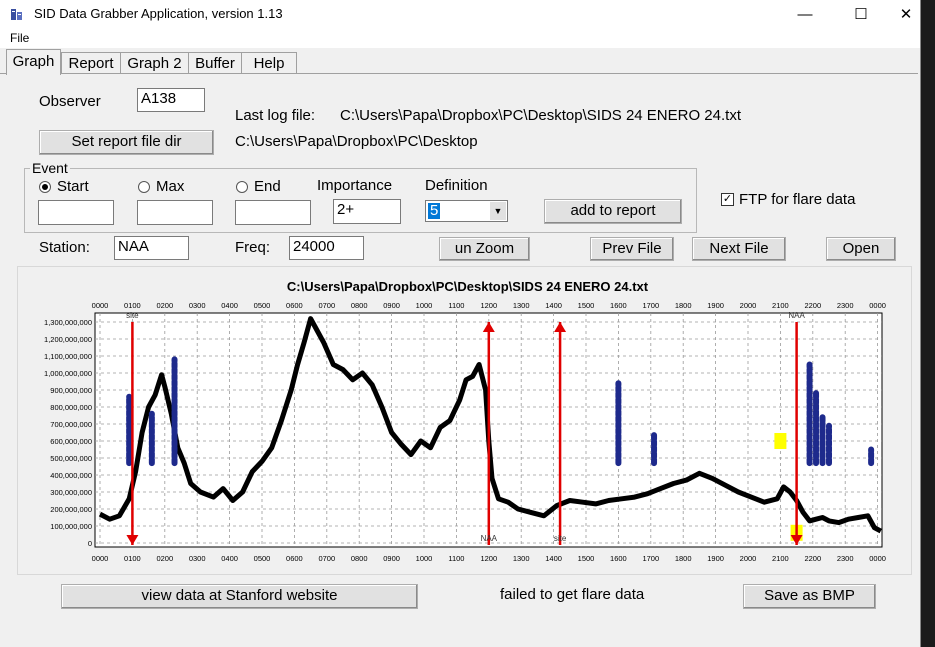 The image size is (935, 647). Describe the element at coordinates (780, 305) in the screenshot. I see `x-tick-label-top: 2100` at that location.